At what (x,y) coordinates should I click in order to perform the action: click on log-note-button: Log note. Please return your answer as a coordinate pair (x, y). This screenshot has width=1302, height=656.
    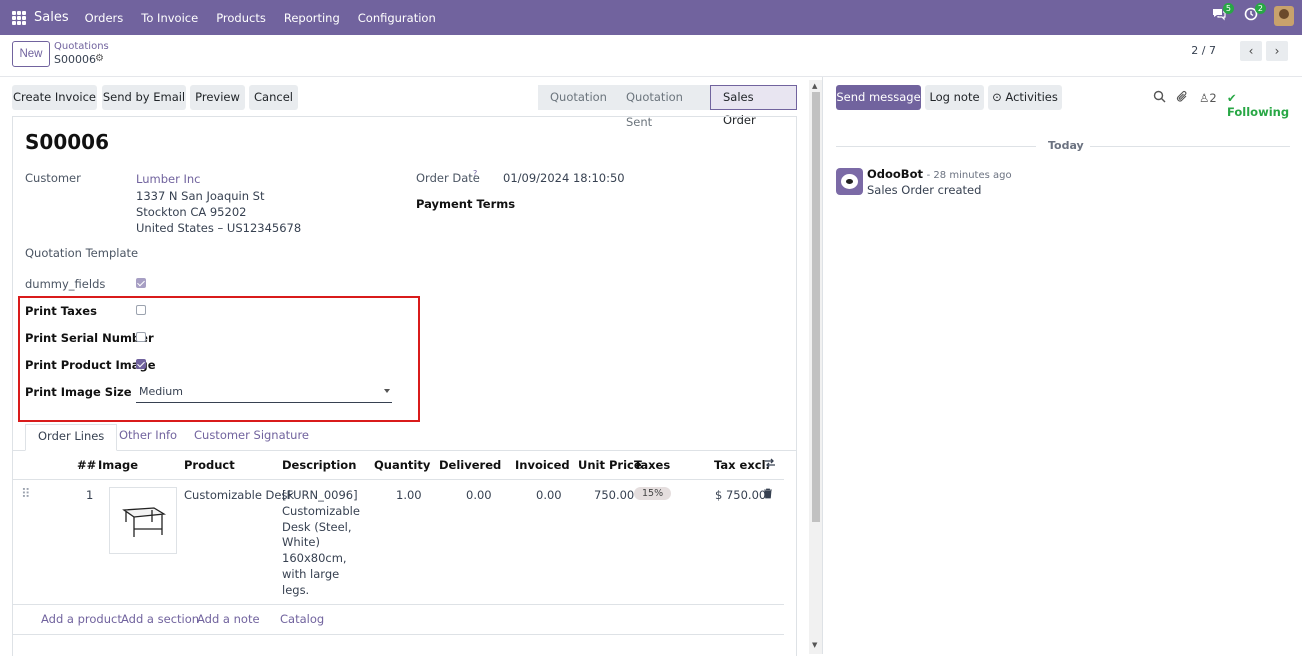
    Looking at the image, I should click on (954, 97).